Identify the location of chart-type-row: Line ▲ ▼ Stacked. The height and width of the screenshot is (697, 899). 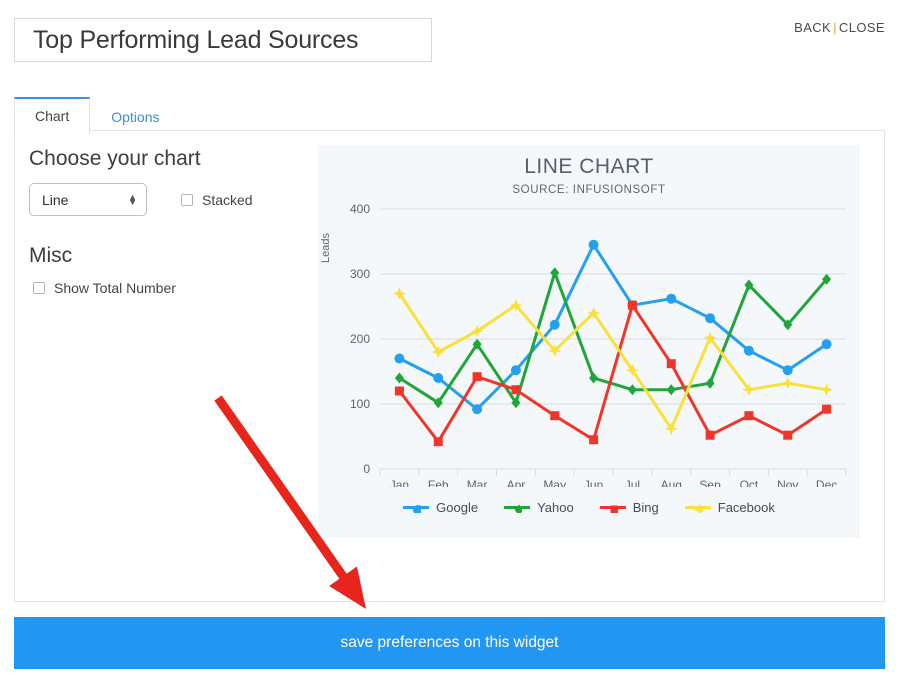
(169, 199).